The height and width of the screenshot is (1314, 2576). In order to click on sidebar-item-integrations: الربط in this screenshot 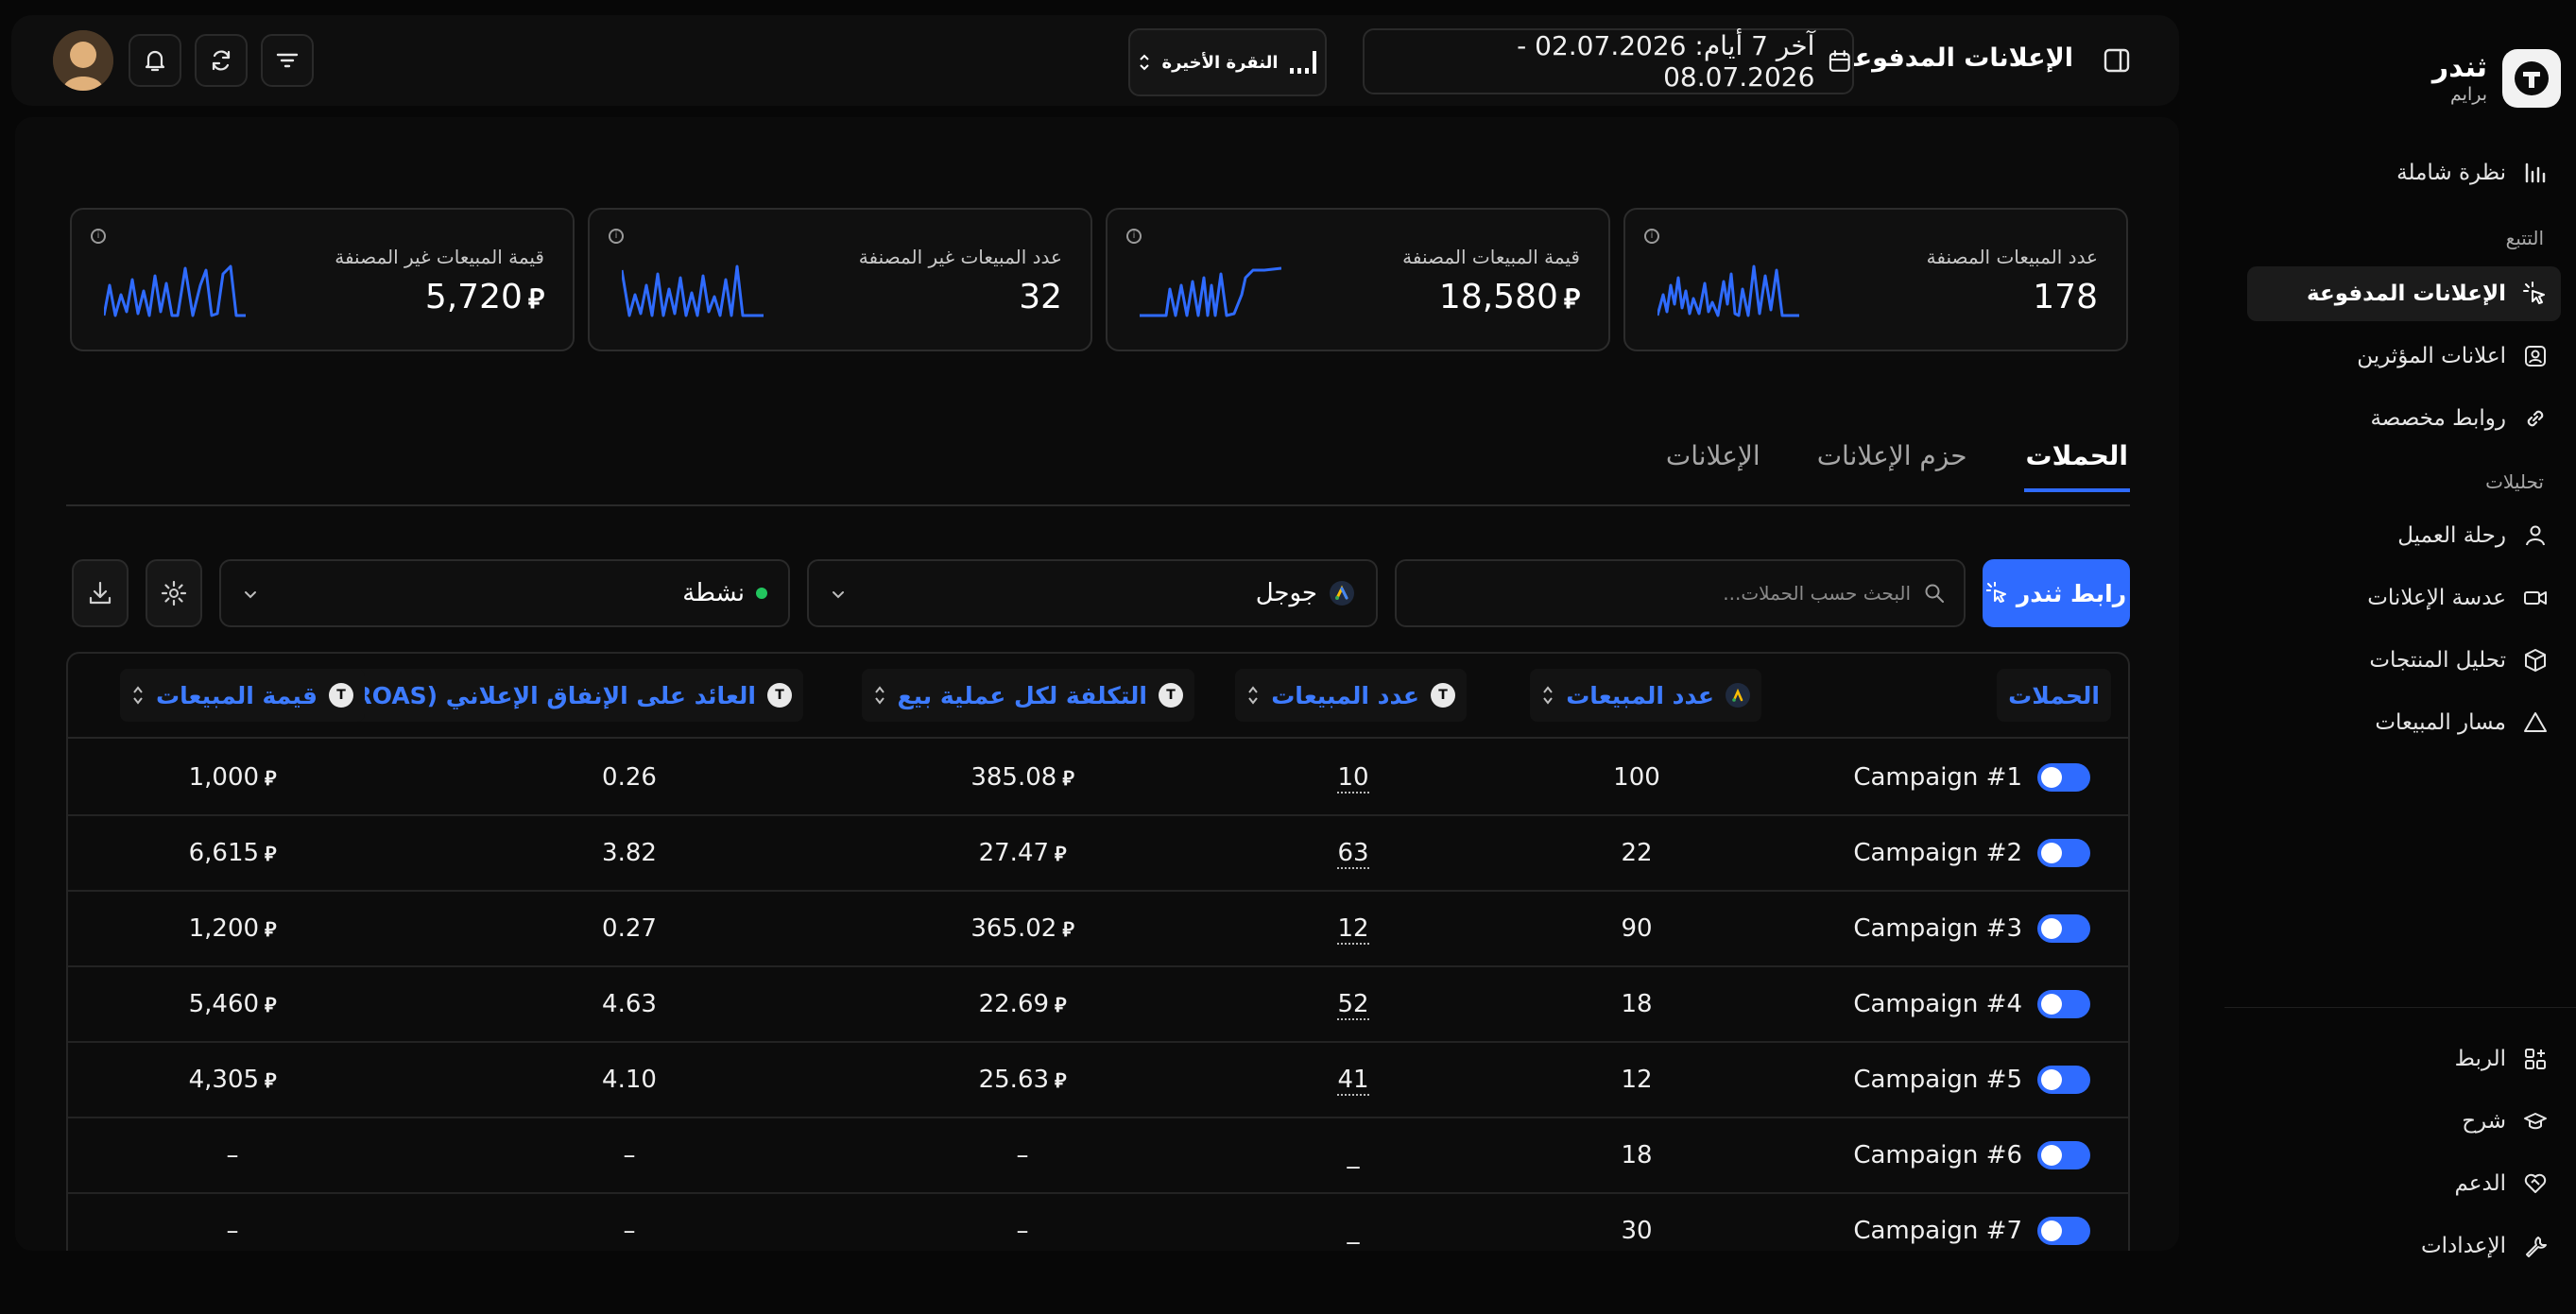, I will do `click(2404, 1059)`.